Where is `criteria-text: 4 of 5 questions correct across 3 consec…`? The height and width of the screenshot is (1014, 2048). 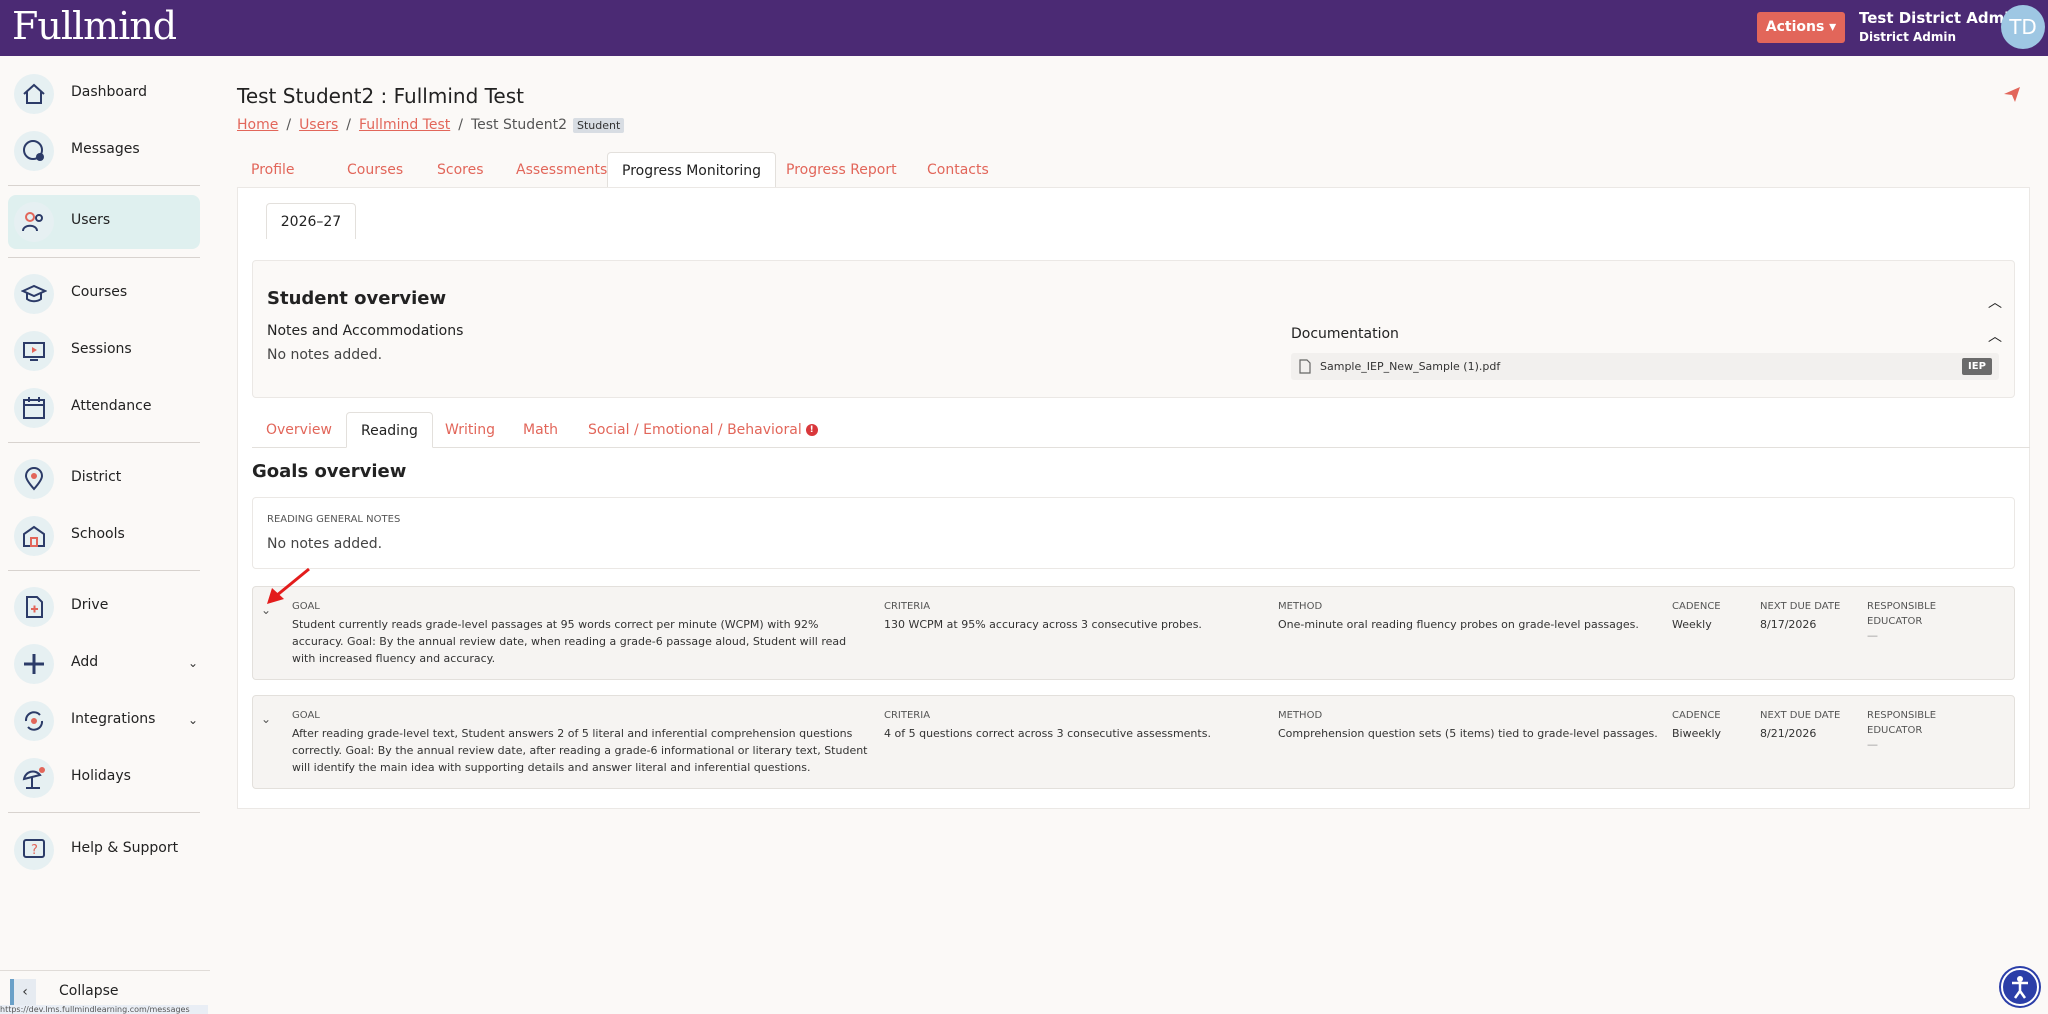 criteria-text: 4 of 5 questions correct across 3 consec… is located at coordinates (1047, 733).